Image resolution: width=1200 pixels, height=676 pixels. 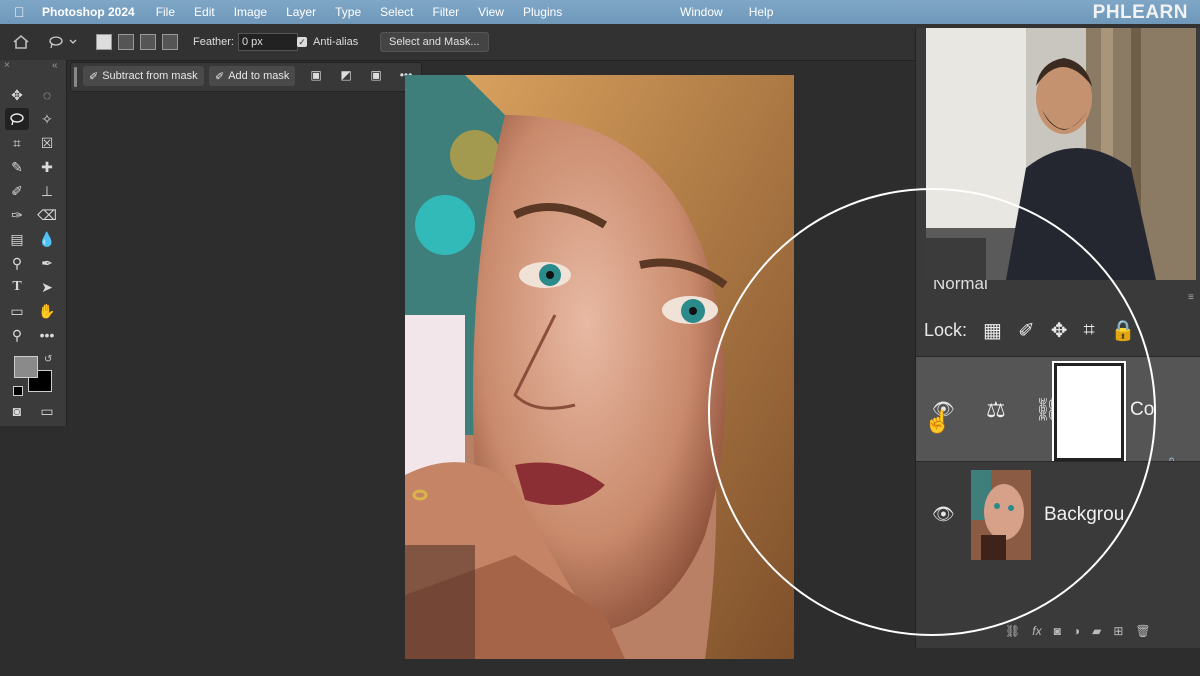 I want to click on menu-type: Type, so click(x=348, y=12).